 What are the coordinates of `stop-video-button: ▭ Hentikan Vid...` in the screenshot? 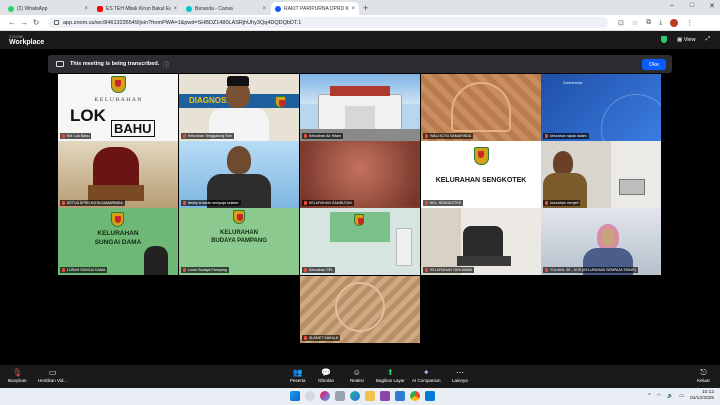 It's located at (52, 375).